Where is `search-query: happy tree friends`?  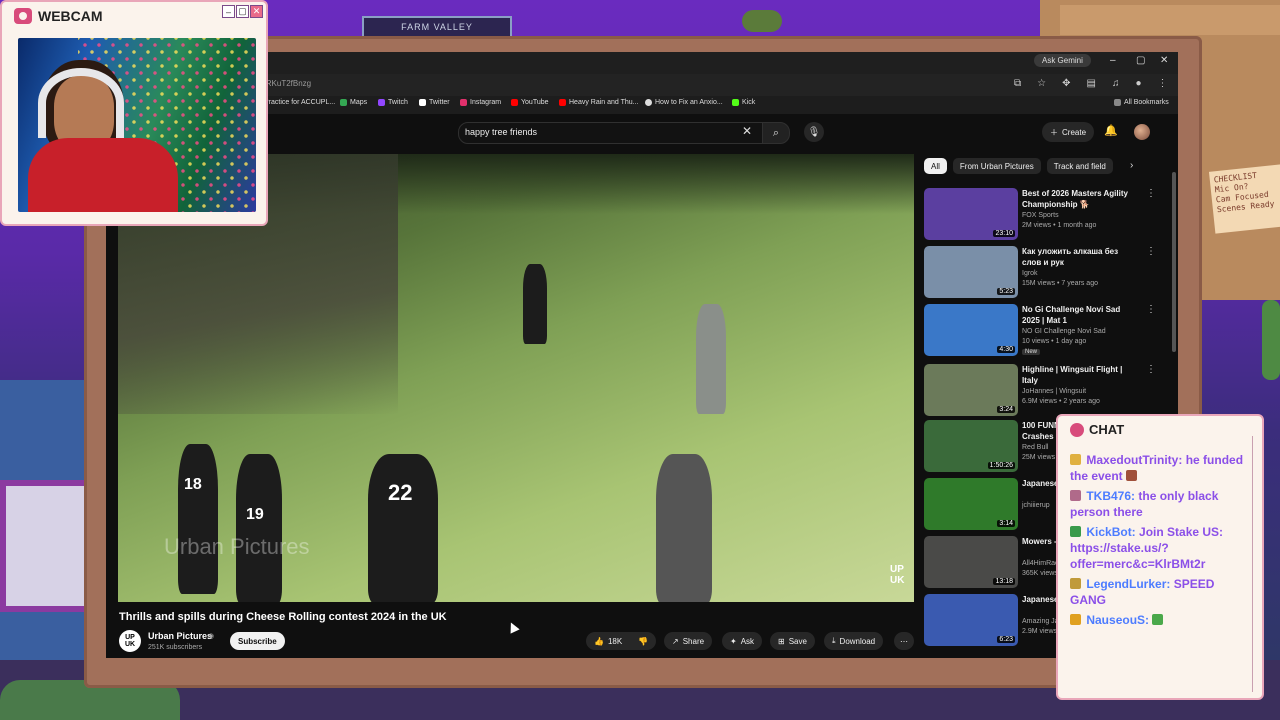 search-query: happy tree friends is located at coordinates (501, 132).